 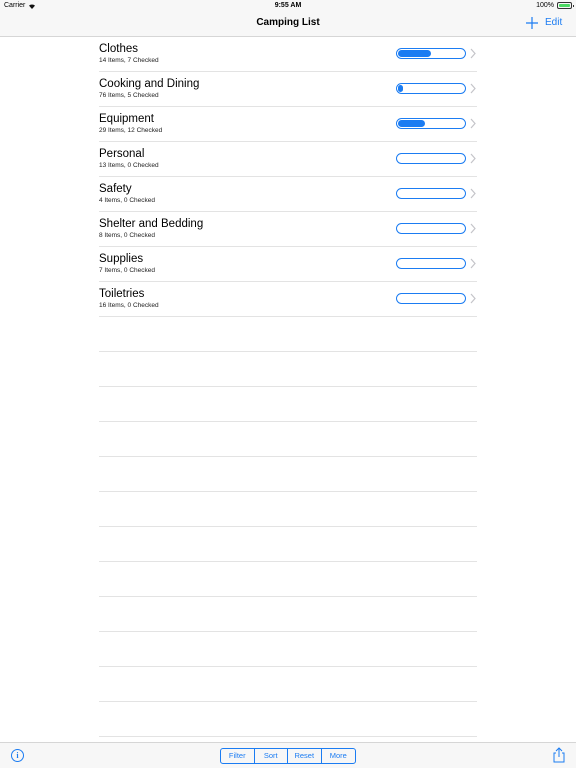 I want to click on segment-sort-button: Sort, so click(x=271, y=756).